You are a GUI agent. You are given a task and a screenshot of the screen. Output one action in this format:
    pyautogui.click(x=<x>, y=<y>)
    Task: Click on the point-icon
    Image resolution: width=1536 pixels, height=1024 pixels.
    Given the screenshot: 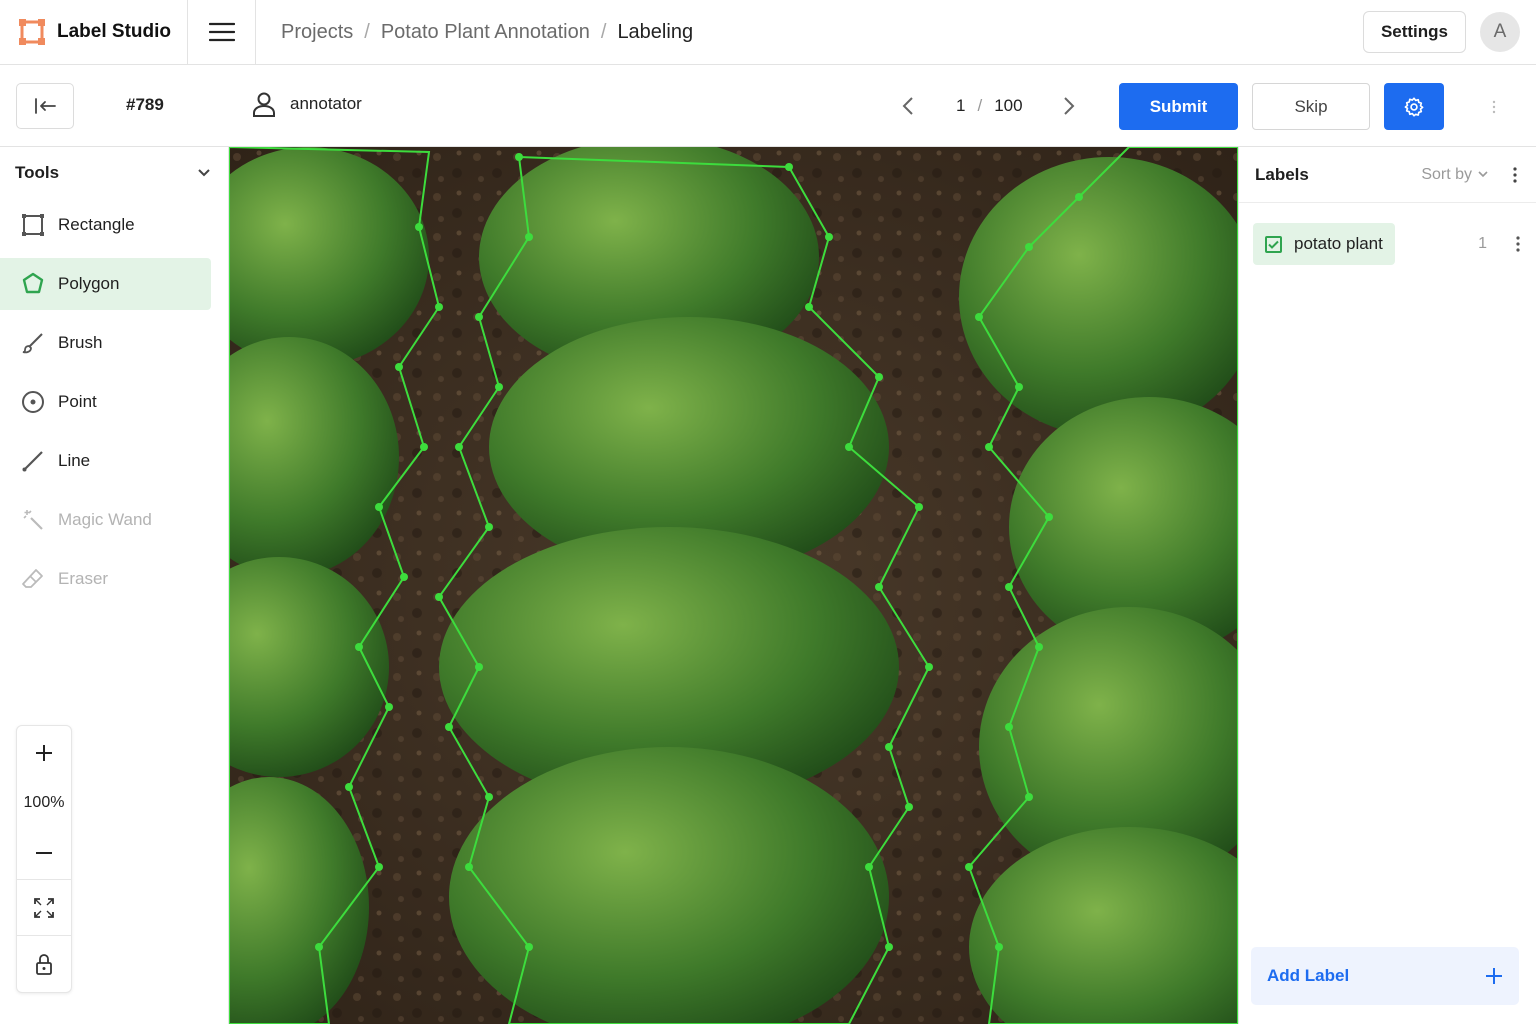 What is the action you would take?
    pyautogui.click(x=33, y=402)
    